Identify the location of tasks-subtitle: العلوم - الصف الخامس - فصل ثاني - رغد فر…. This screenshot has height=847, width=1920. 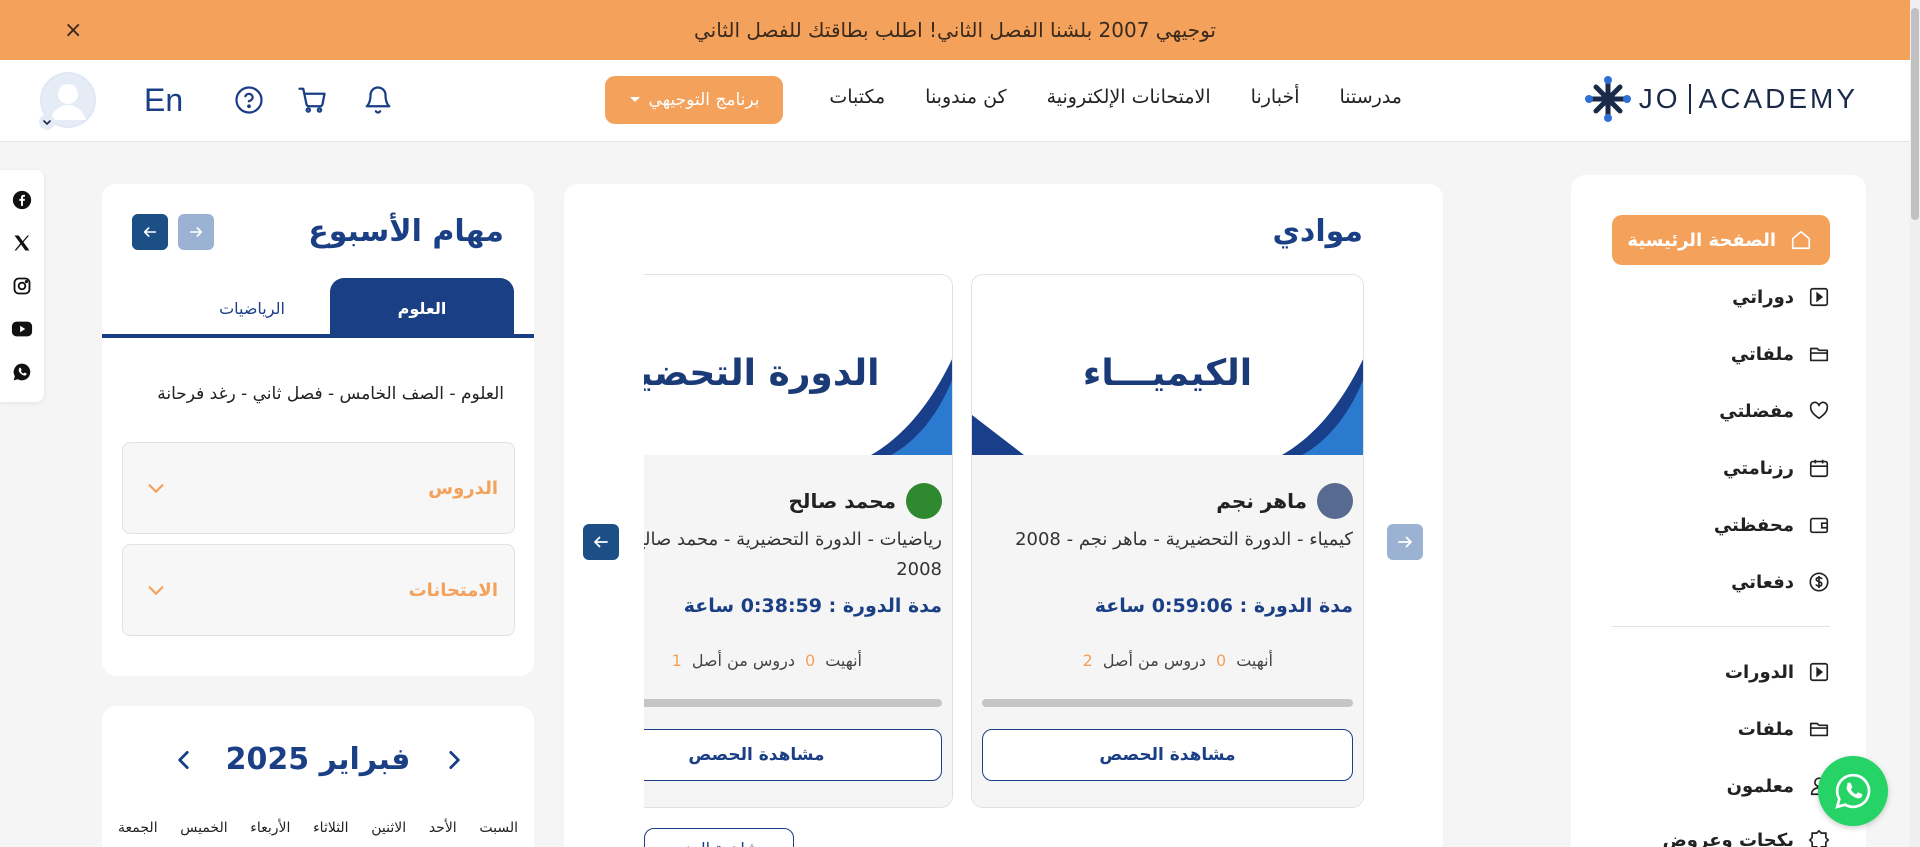
(330, 394).